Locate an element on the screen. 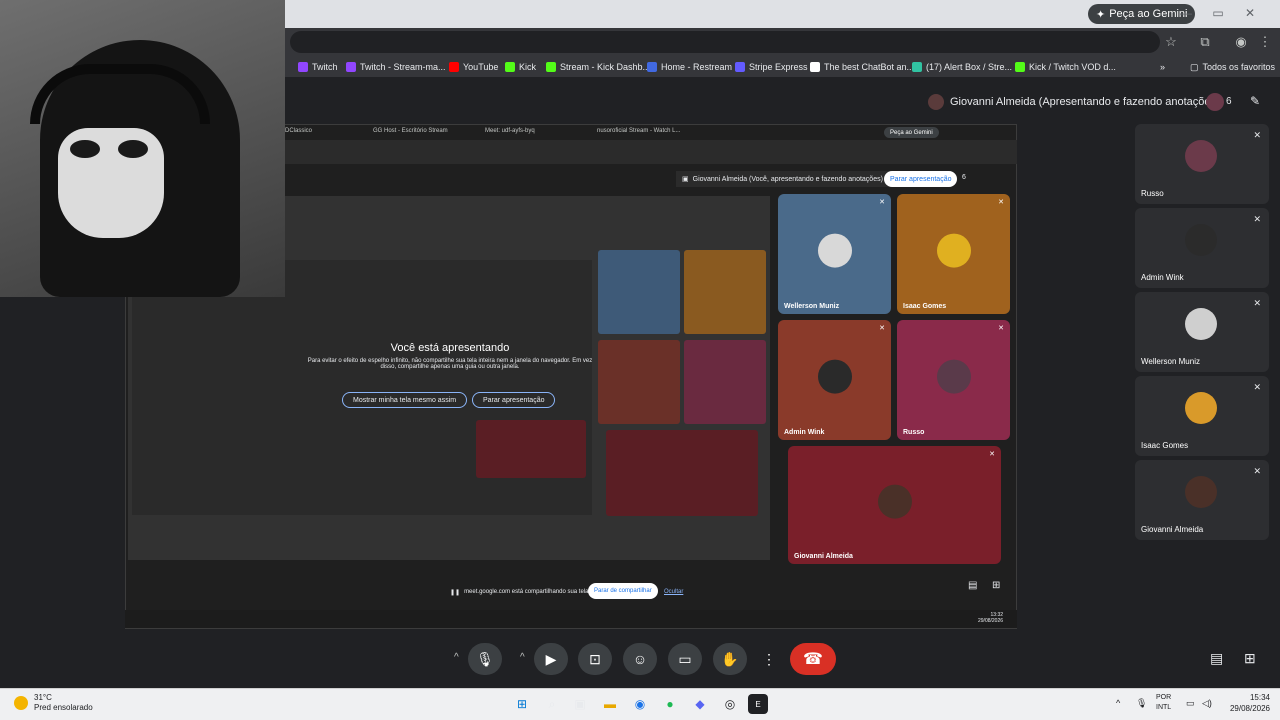 The width and height of the screenshot is (1280, 720). bookmark-item: Home - Restream is located at coordinates (689, 67).